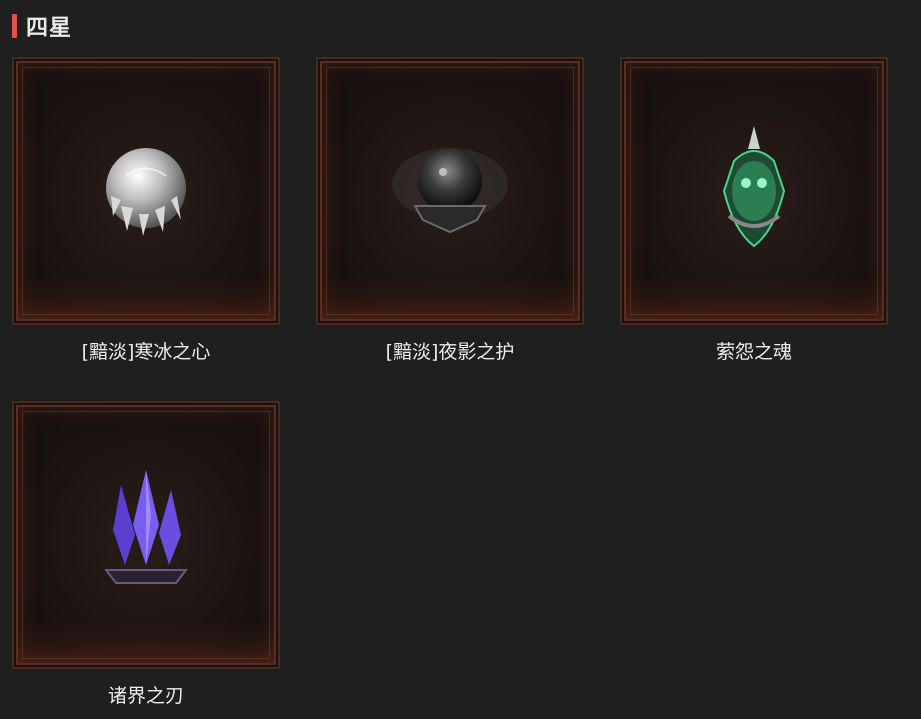 Image resolution: width=921 pixels, height=719 pixels. I want to click on ice-orb-icon, so click(146, 192).